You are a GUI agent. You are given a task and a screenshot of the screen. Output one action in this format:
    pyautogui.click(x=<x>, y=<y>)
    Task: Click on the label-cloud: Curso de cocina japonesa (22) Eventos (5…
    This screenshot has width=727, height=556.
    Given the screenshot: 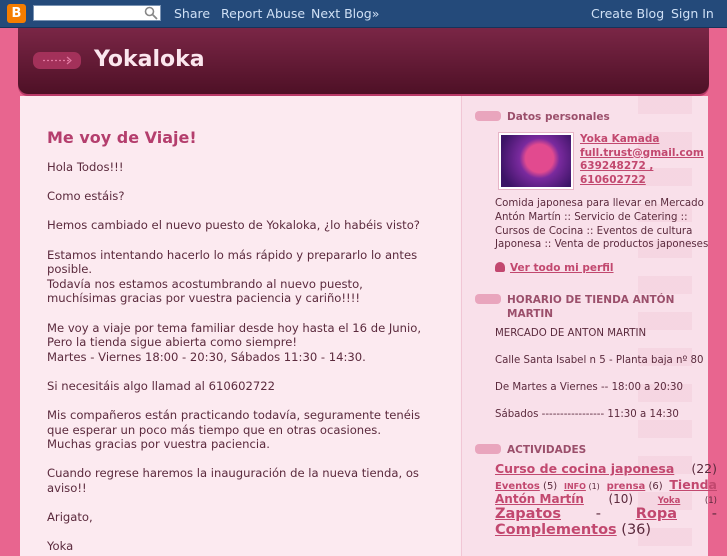 What is the action you would take?
    pyautogui.click(x=606, y=499)
    